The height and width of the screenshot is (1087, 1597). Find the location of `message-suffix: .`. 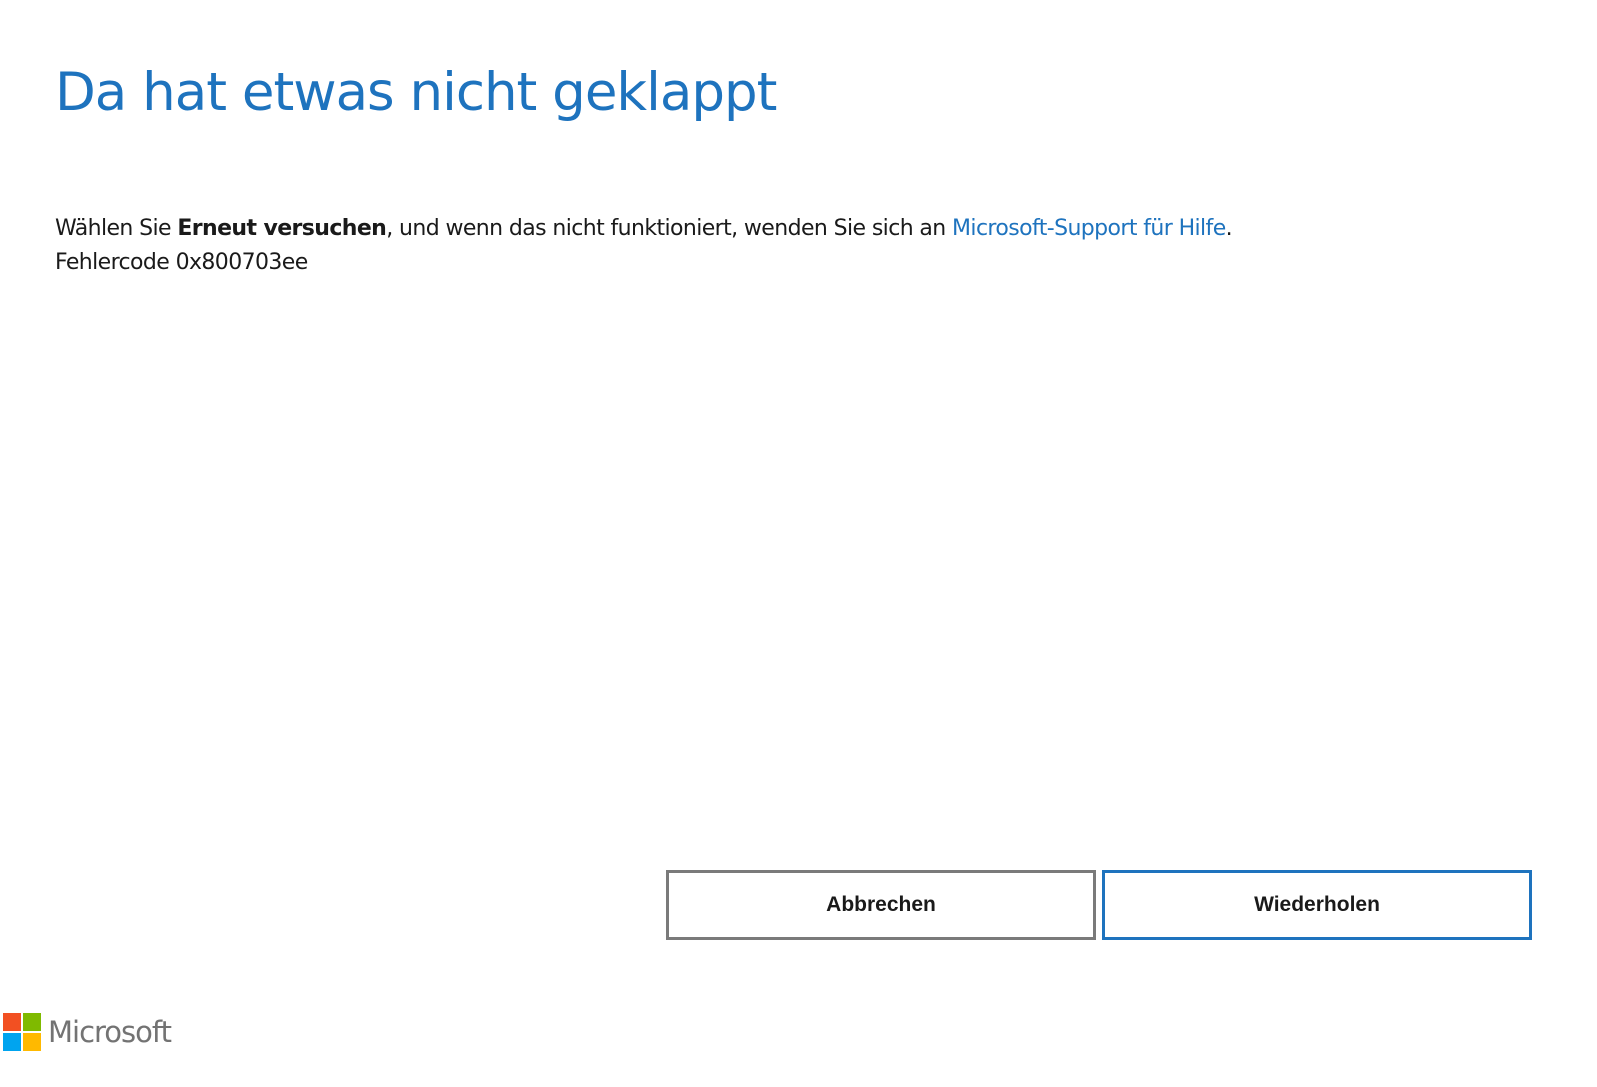

message-suffix: . is located at coordinates (1229, 228).